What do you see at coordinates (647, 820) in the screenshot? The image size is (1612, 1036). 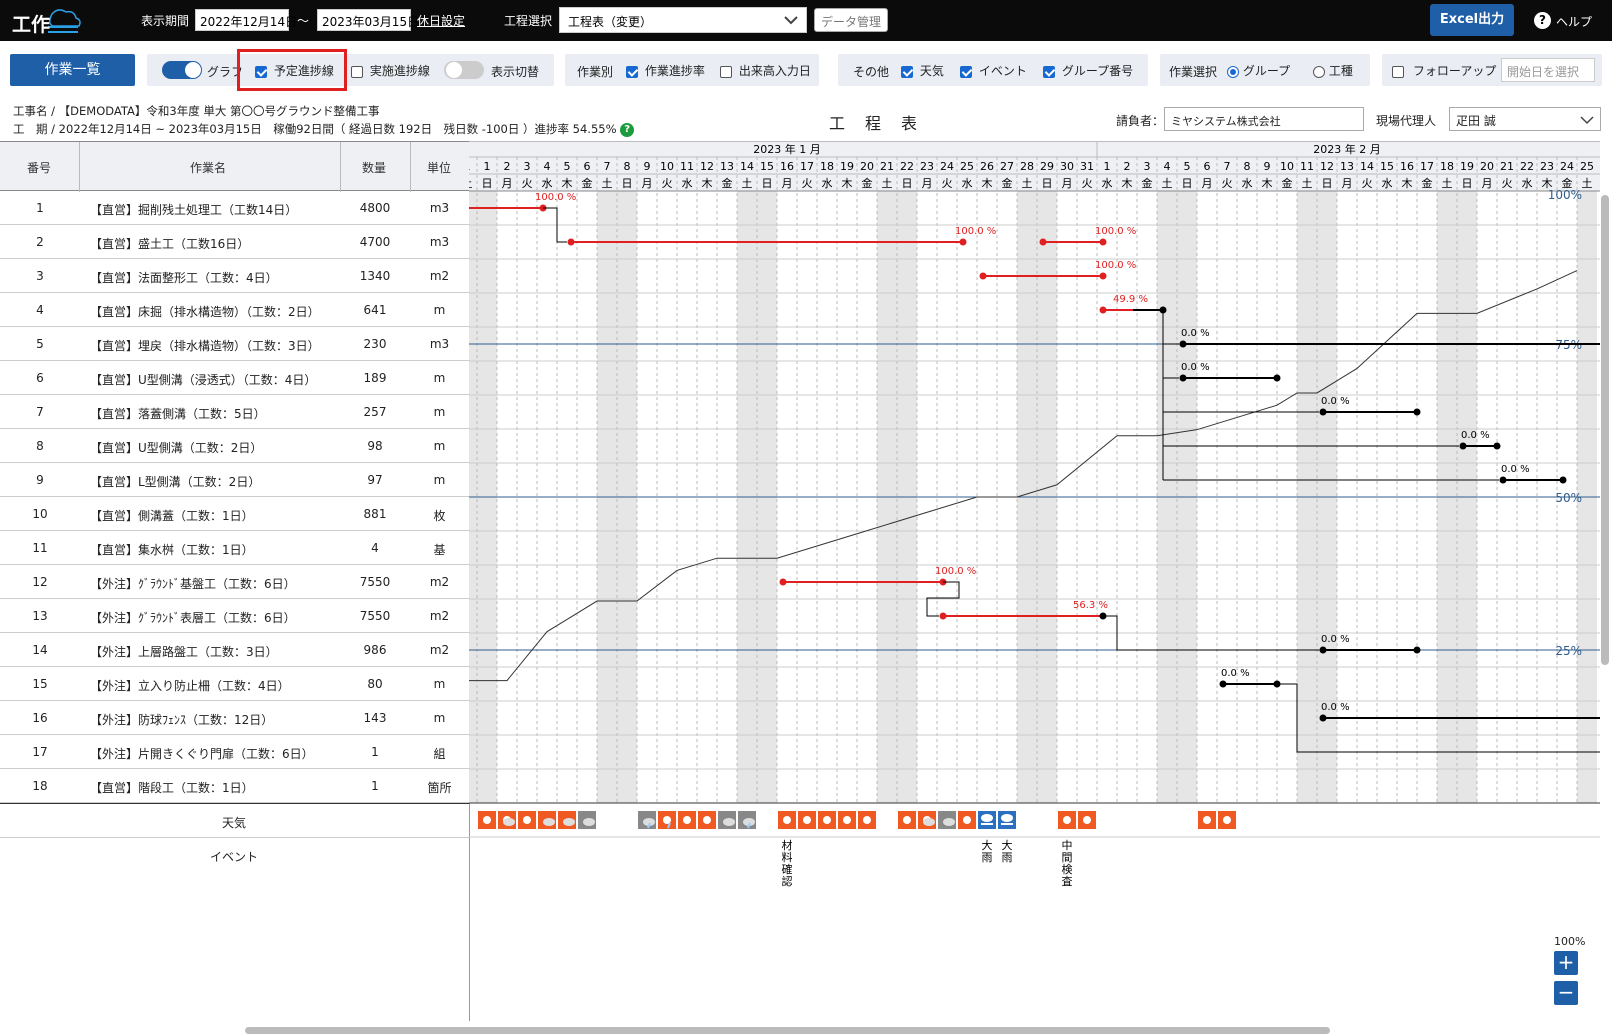 I see `weather-cloud-rain-icon` at bounding box center [647, 820].